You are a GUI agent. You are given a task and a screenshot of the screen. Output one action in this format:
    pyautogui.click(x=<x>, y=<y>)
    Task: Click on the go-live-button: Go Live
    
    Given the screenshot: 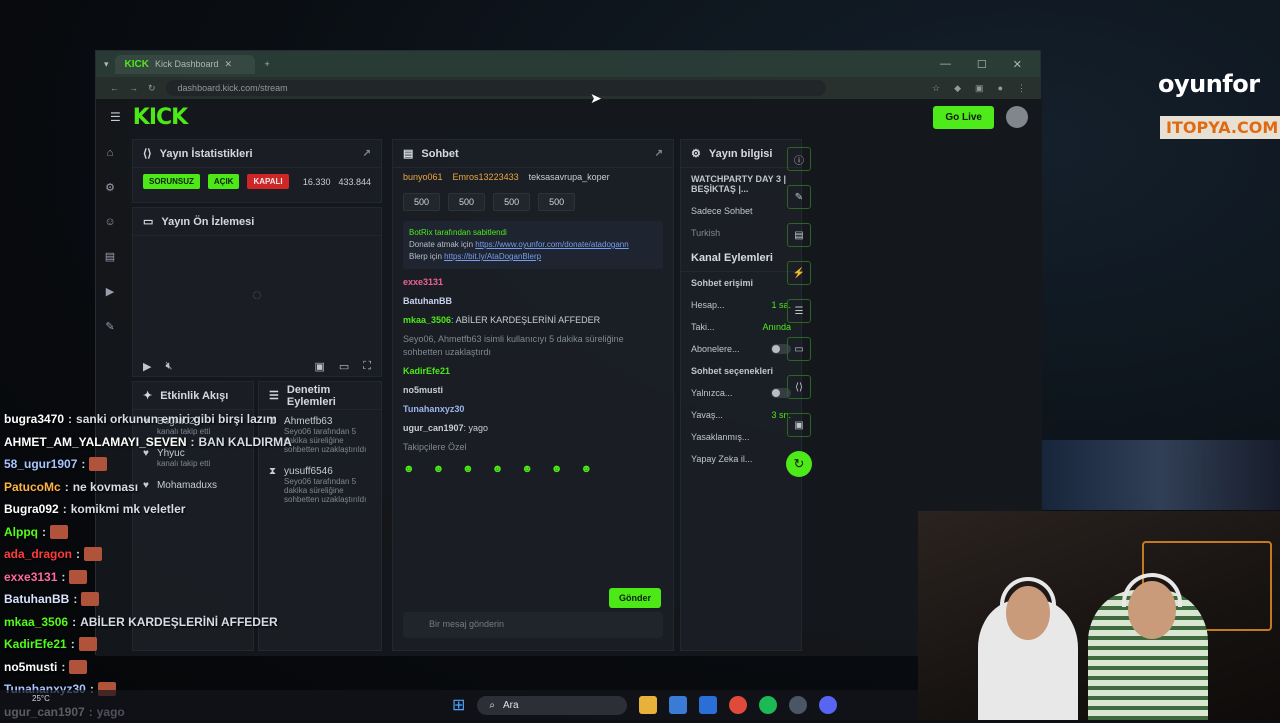 What is the action you would take?
    pyautogui.click(x=963, y=117)
    